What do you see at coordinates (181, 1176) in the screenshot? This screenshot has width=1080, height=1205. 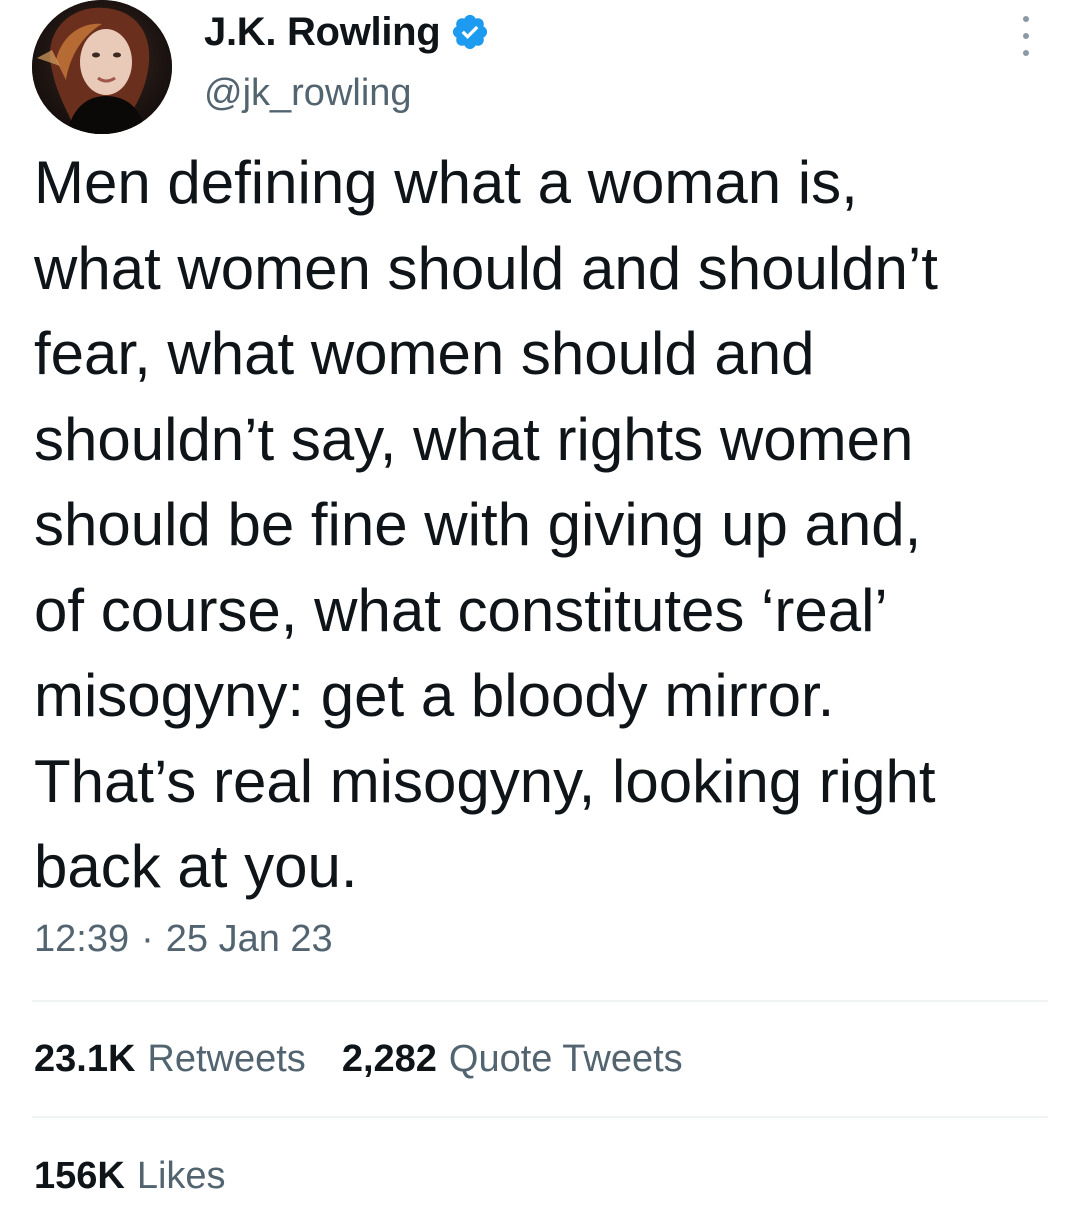 I see `likes-label: Likes` at bounding box center [181, 1176].